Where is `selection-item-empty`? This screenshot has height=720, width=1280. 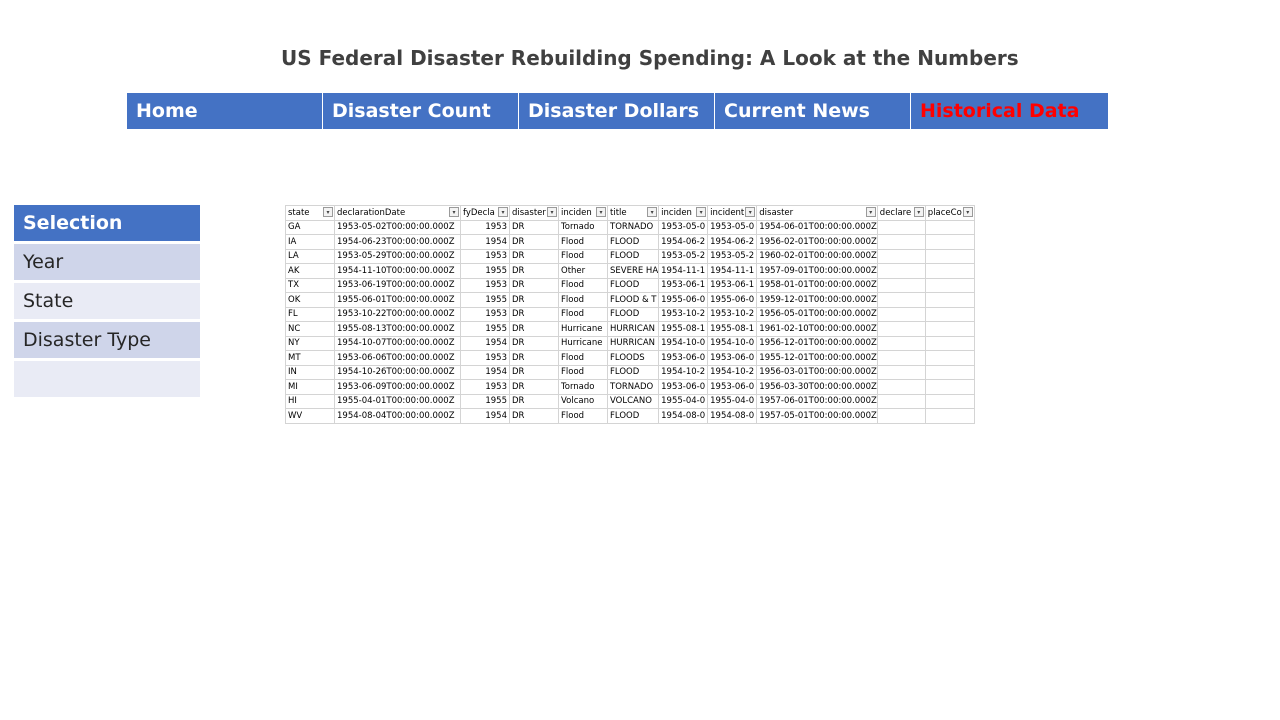
selection-item-empty is located at coordinates (107, 379).